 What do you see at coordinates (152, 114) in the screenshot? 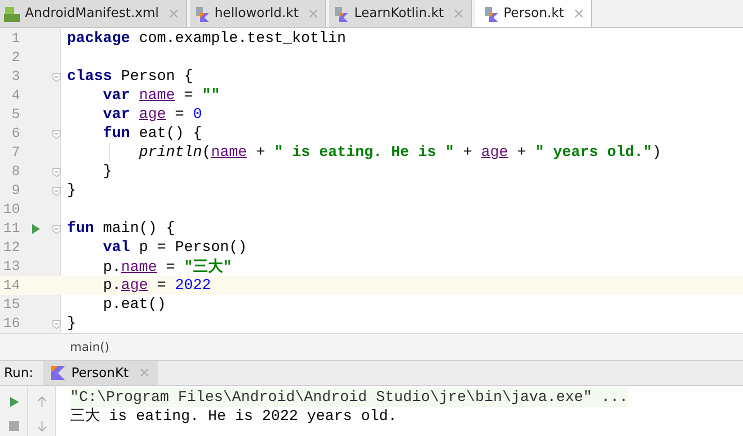
I see `code-line: var age = 0` at bounding box center [152, 114].